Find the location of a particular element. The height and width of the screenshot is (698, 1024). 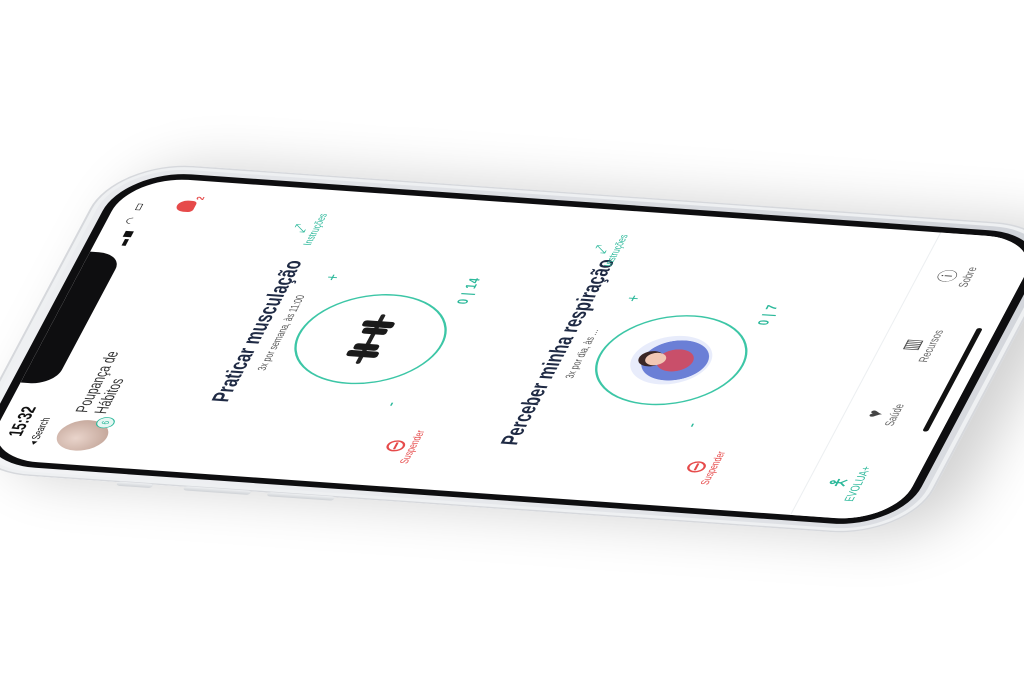

dumbbell-icon is located at coordinates (370, 339).